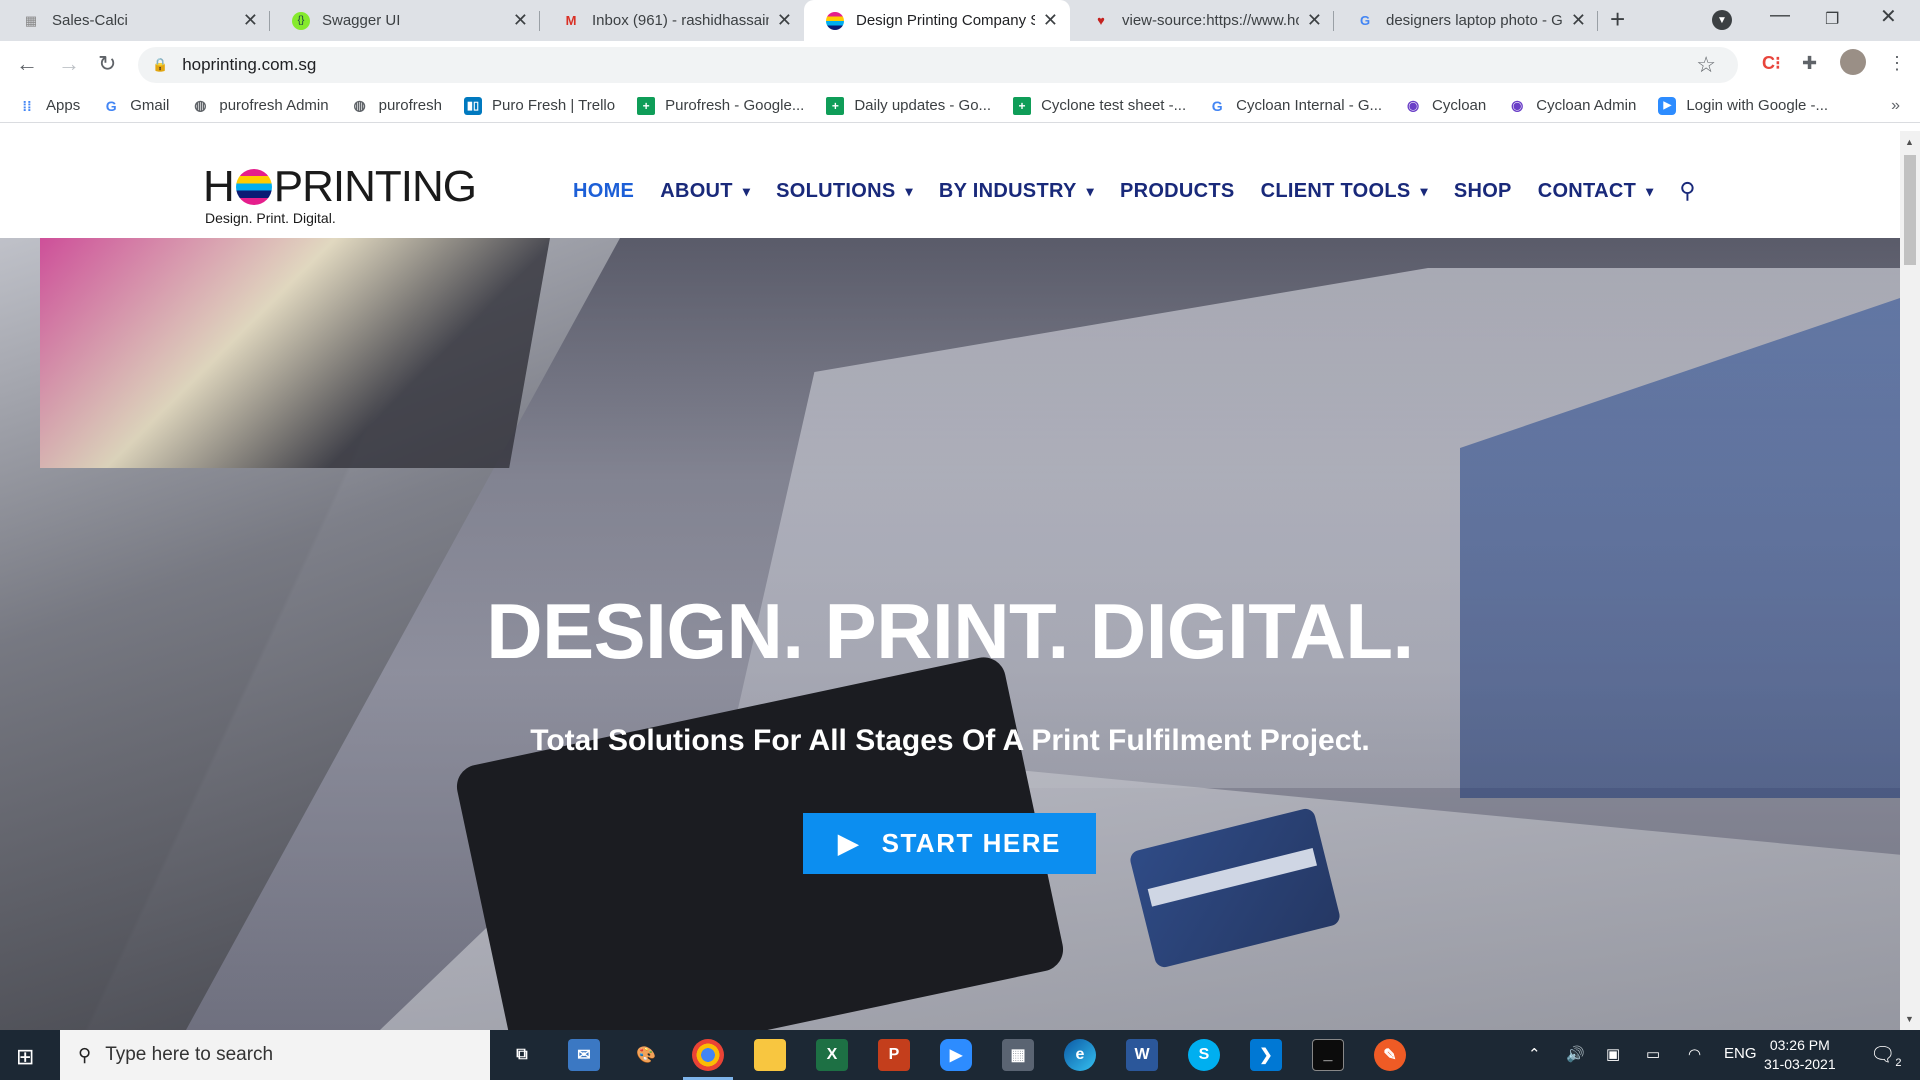 The image size is (1920, 1080). What do you see at coordinates (1886, 1055) in the screenshot?
I see `notification-center-icon: 🗨2` at bounding box center [1886, 1055].